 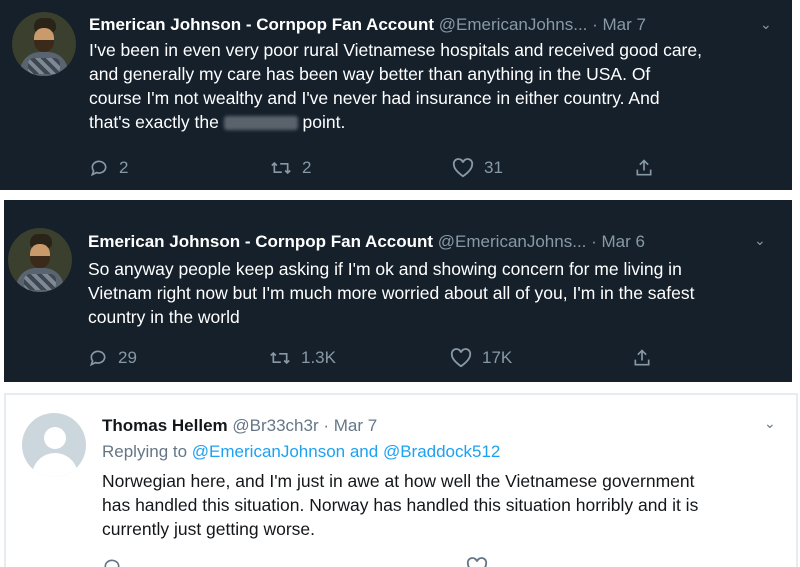 What do you see at coordinates (260, 123) in the screenshot?
I see `redacted-word` at bounding box center [260, 123].